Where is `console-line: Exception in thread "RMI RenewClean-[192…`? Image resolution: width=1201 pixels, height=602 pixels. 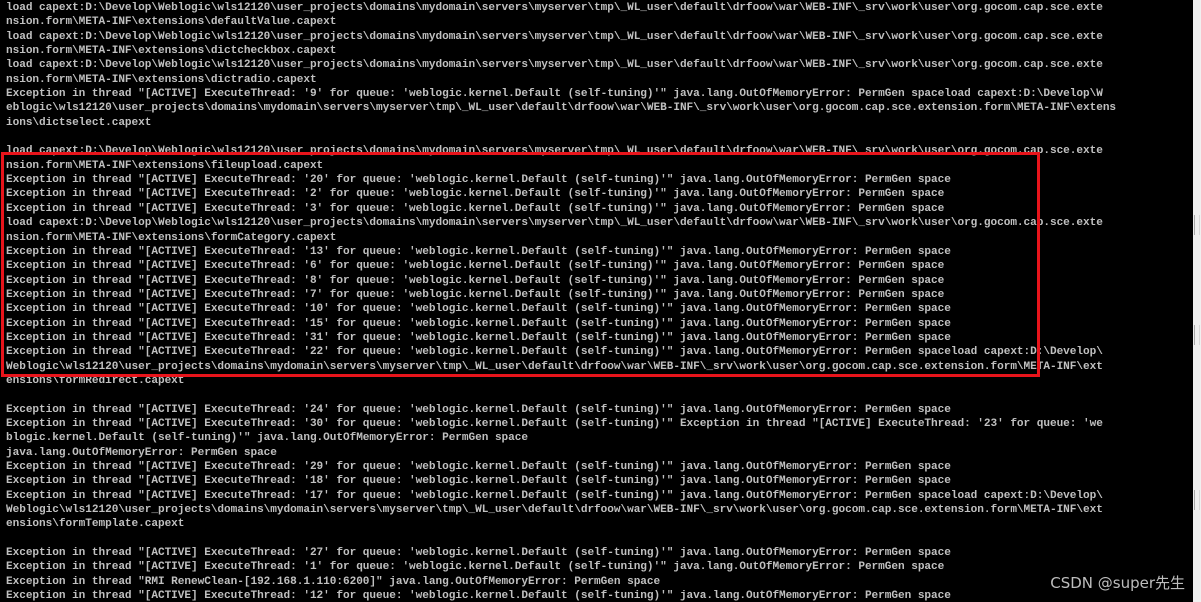 console-line: Exception in thread "RMI RenewClean-[192… is located at coordinates (333, 581).